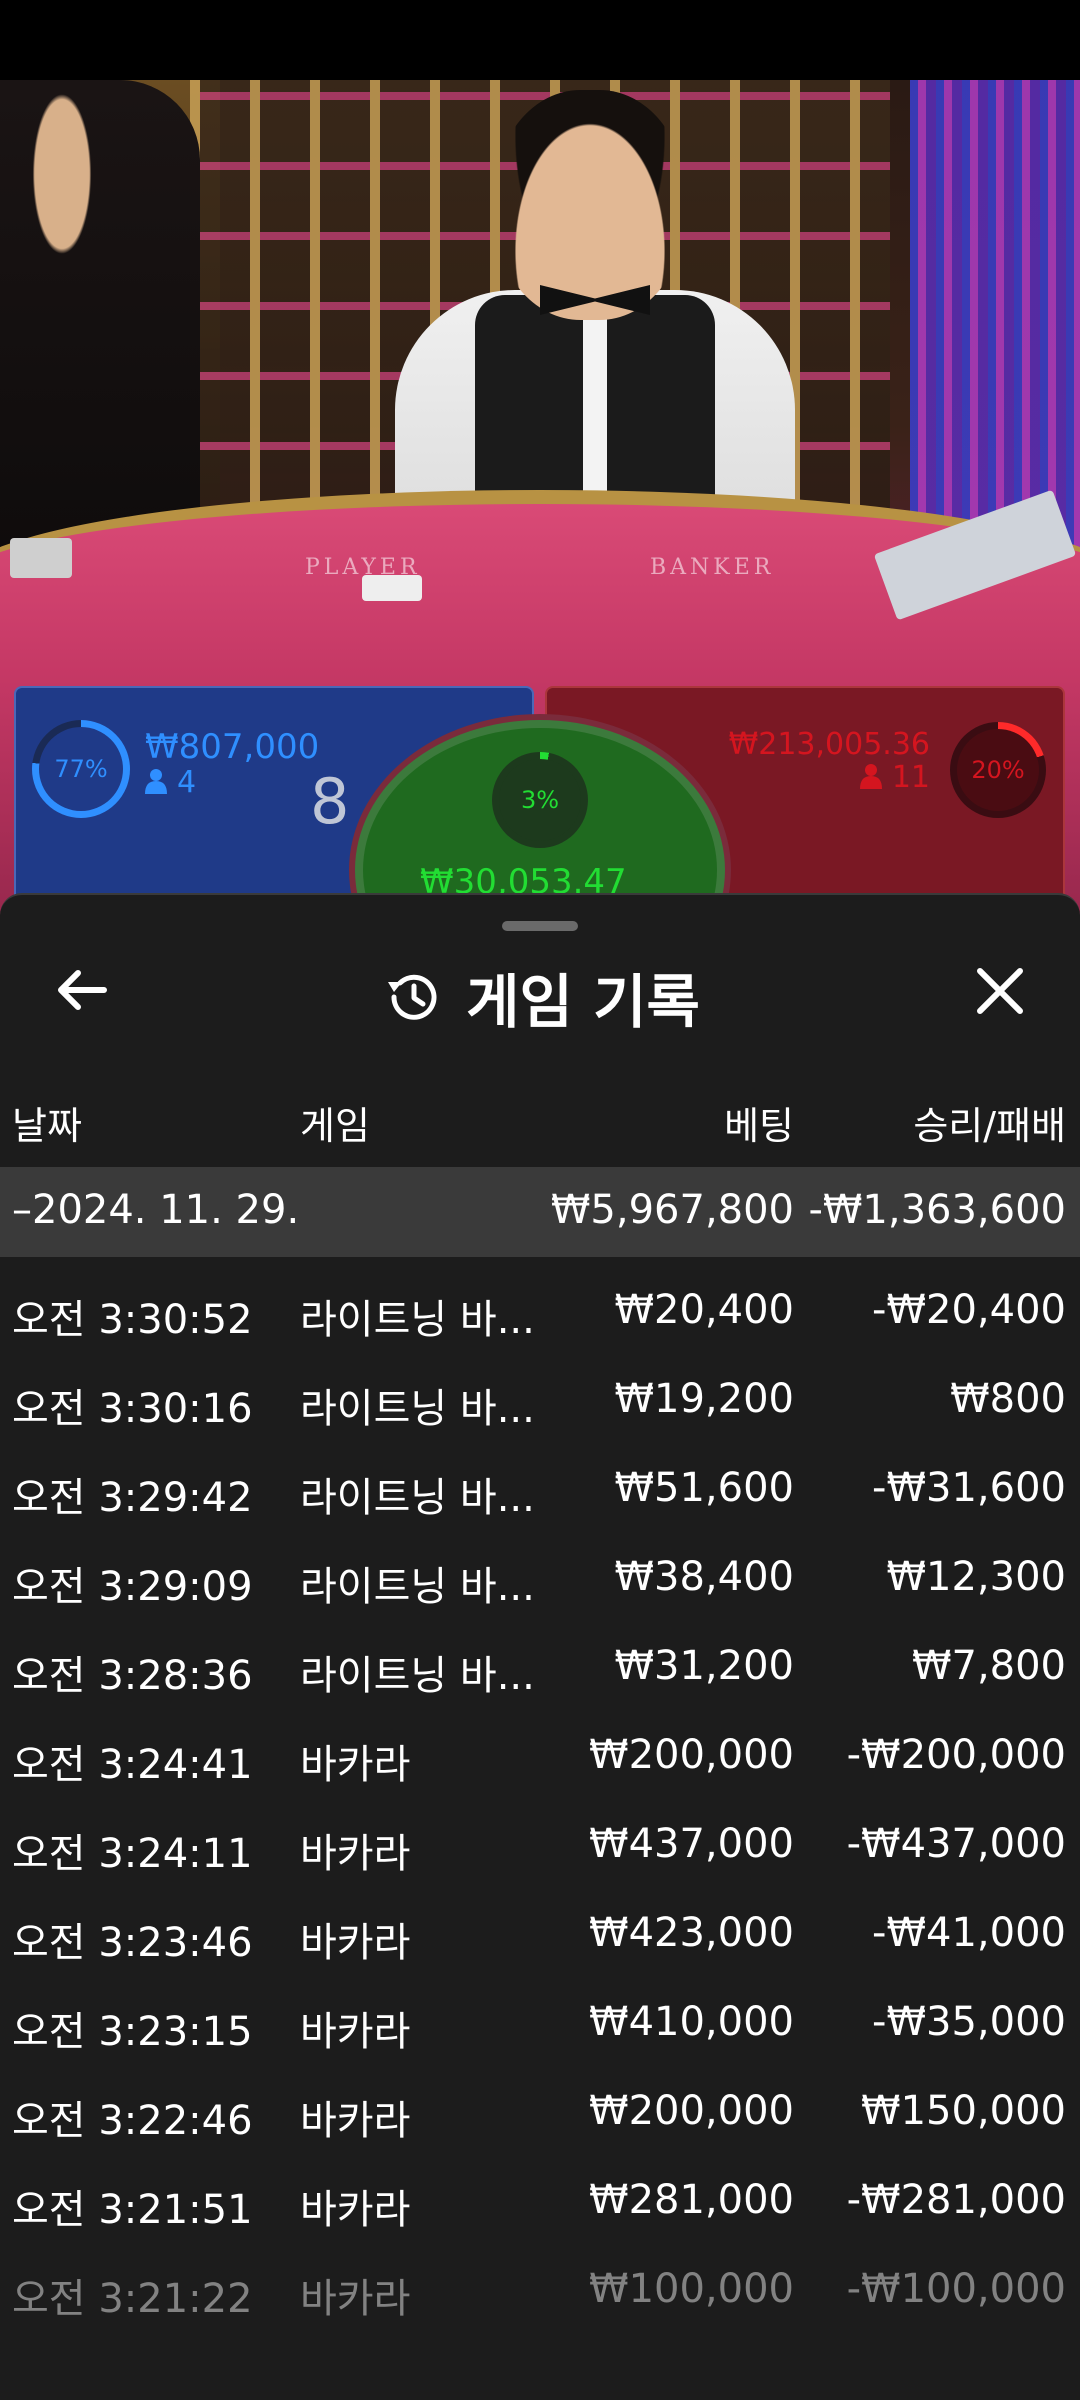  What do you see at coordinates (969, 2022) in the screenshot?
I see `row-result: -₩35,000` at bounding box center [969, 2022].